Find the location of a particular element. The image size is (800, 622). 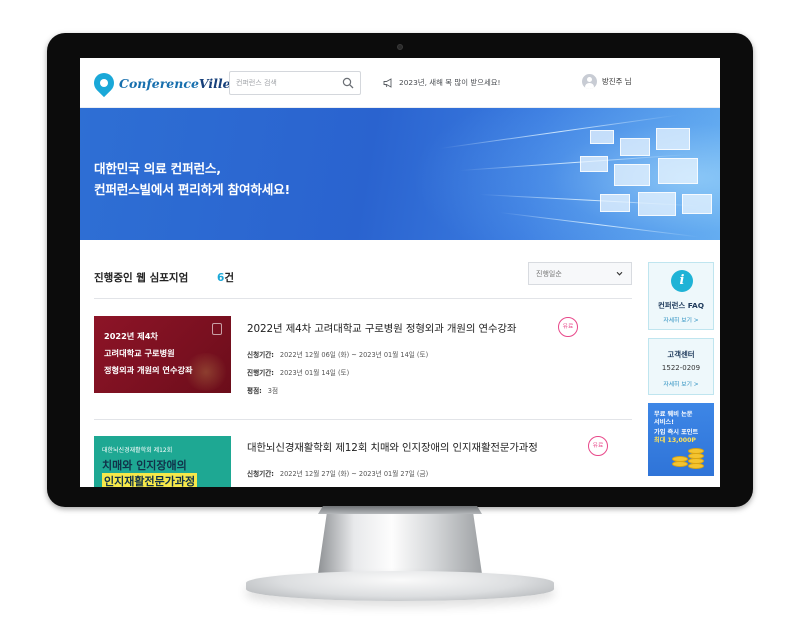

avatar-icon is located at coordinates (589, 81).